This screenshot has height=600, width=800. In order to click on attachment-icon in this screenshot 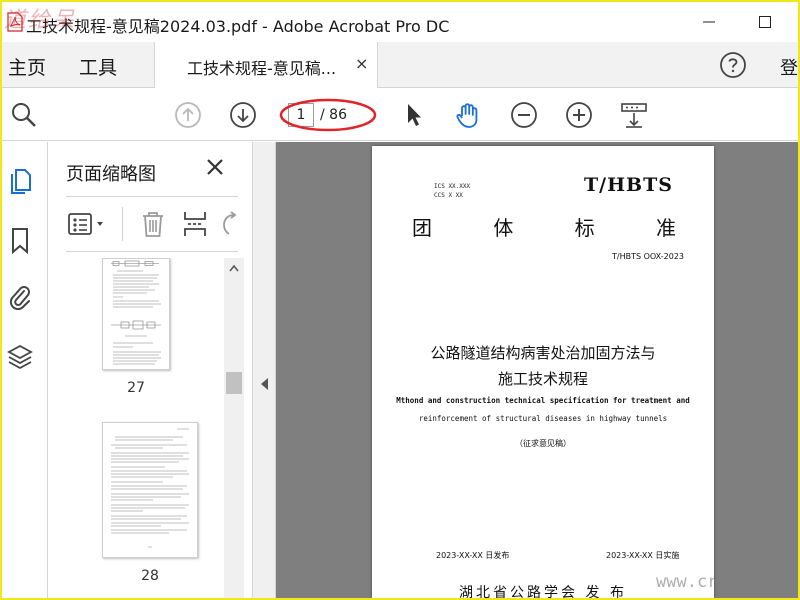, I will do `click(20, 296)`.